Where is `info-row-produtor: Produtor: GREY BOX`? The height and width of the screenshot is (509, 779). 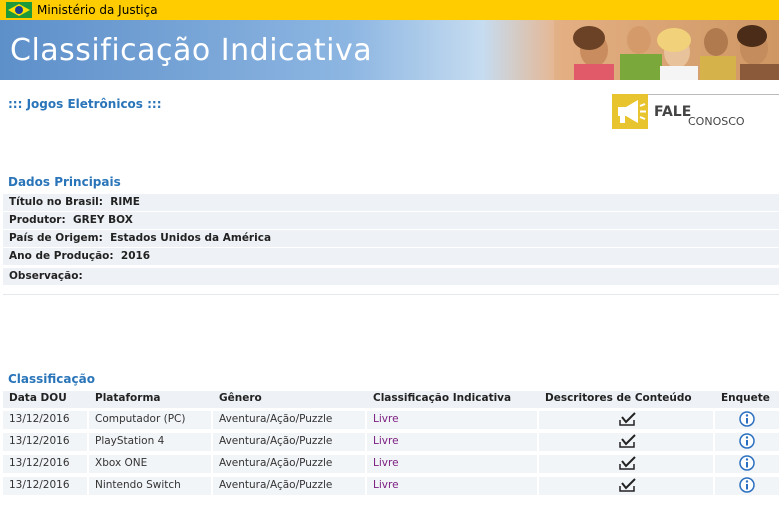 info-row-produtor: Produtor: GREY BOX is located at coordinates (391, 220).